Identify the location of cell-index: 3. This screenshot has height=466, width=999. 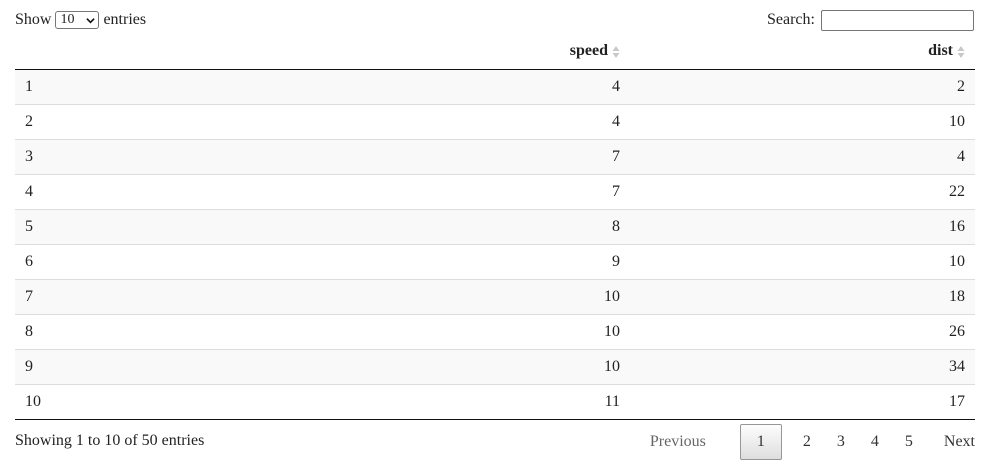
(180, 156).